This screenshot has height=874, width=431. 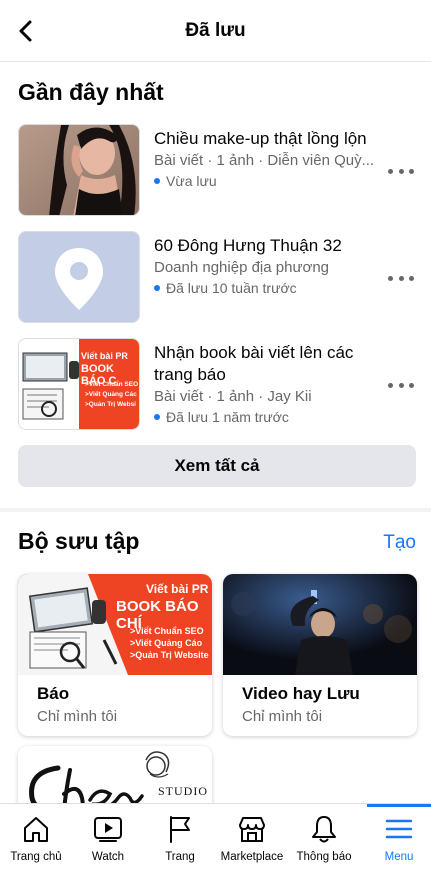 I want to click on studio-logo-text: STUDIO, so click(x=183, y=791).